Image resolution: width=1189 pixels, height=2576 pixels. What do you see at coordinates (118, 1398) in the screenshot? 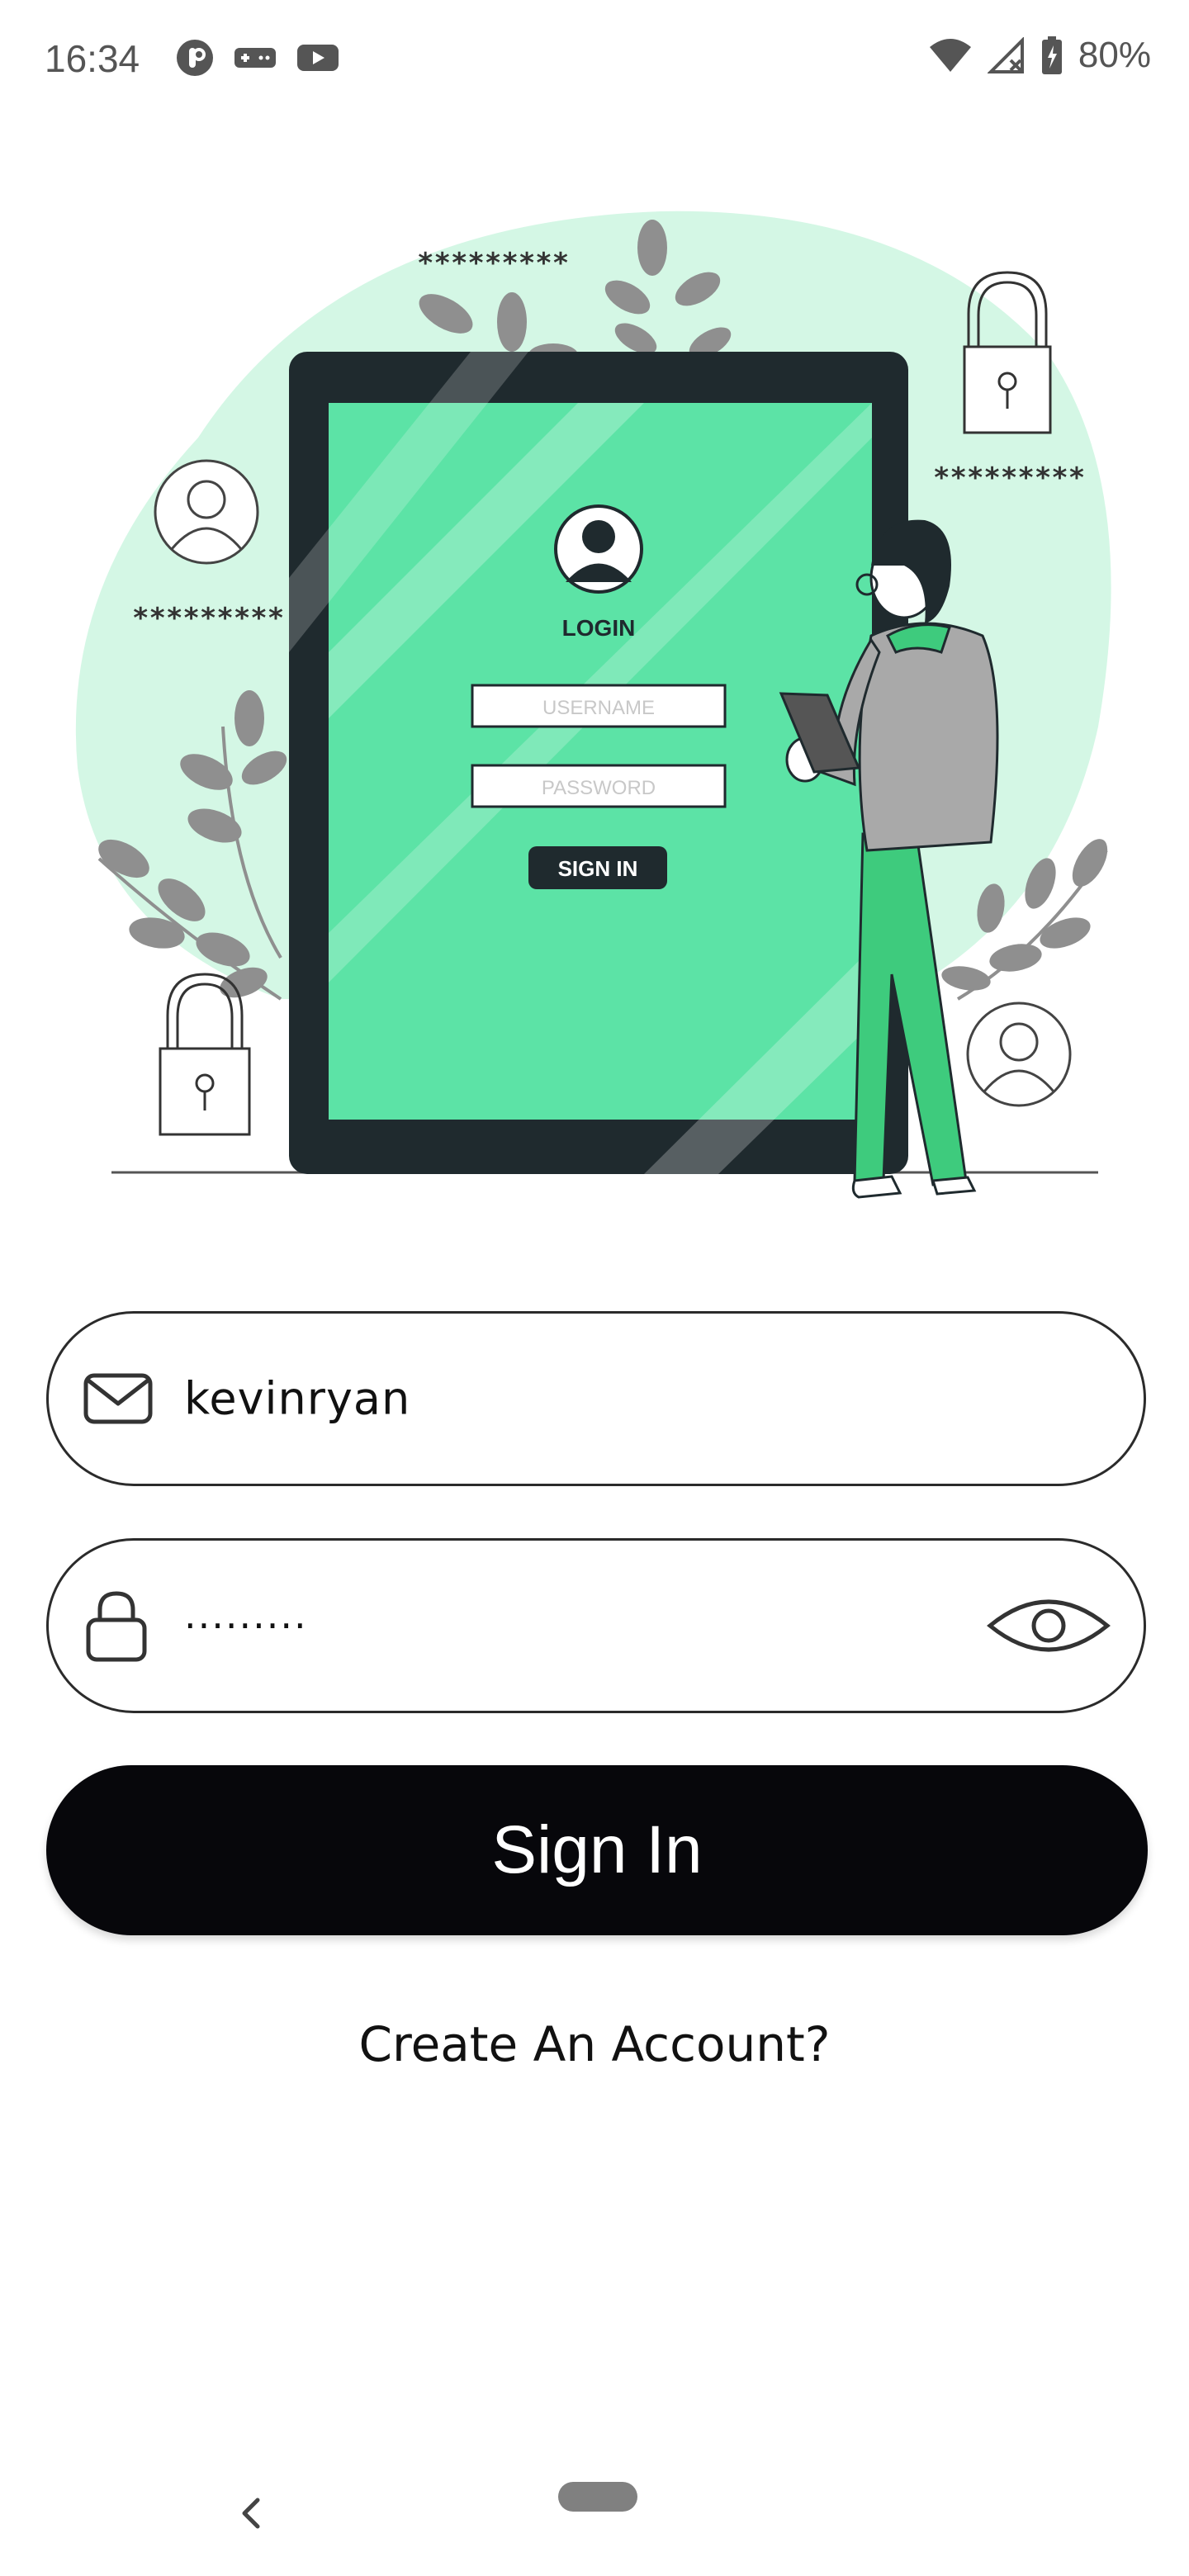
I see `mail-icon` at bounding box center [118, 1398].